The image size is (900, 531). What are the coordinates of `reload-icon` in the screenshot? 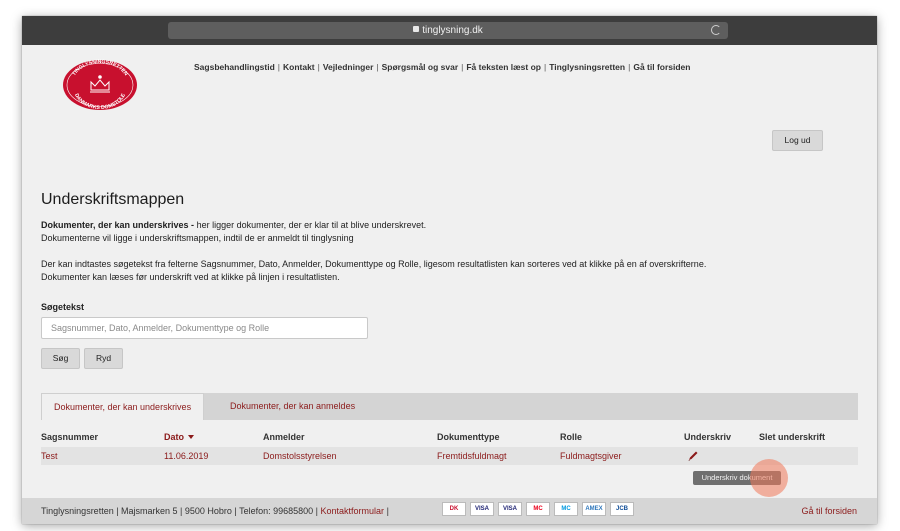 It's located at (716, 30).